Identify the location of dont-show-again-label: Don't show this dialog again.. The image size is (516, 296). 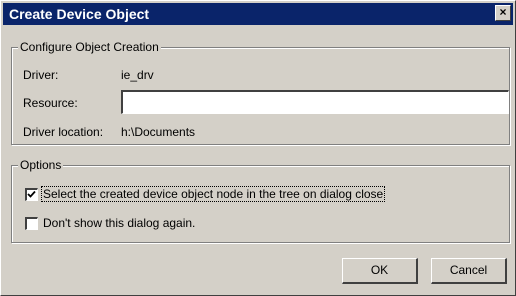
(119, 223).